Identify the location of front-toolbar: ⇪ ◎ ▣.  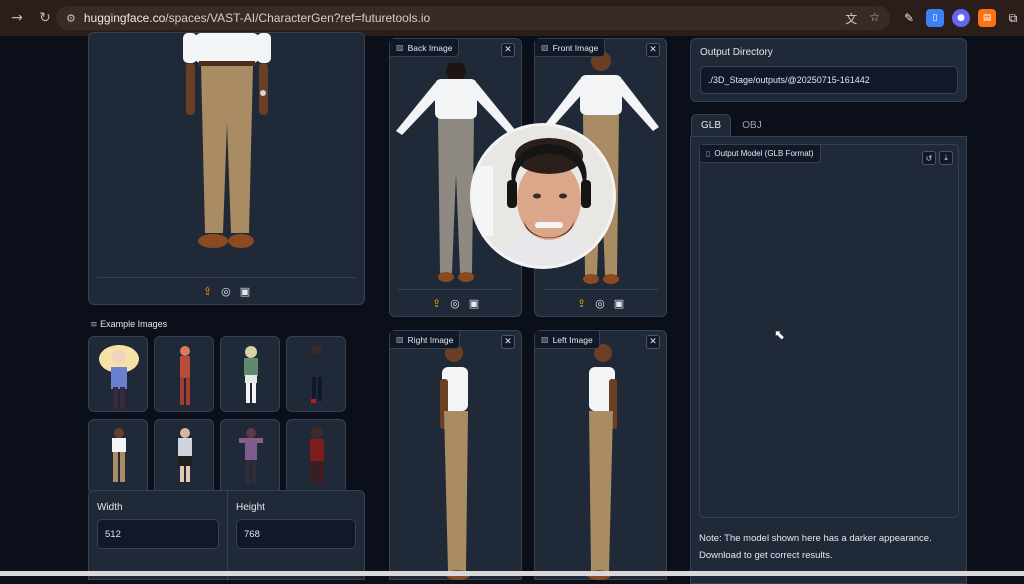
(600, 303).